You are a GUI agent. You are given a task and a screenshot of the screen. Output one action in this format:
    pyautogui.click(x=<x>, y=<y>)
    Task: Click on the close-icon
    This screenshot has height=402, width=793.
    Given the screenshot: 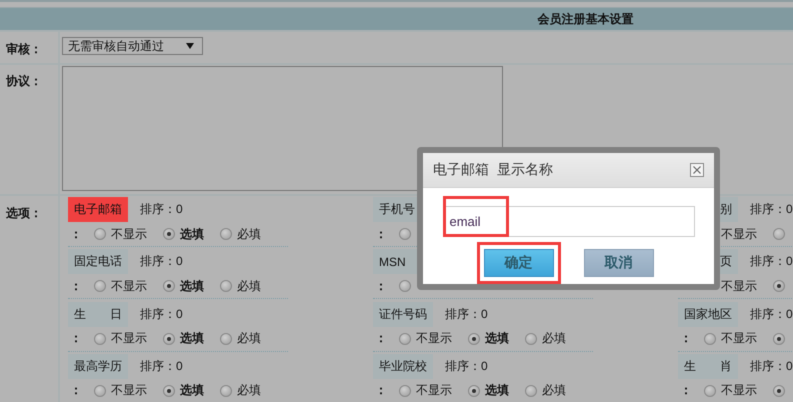 What is the action you would take?
    pyautogui.click(x=697, y=170)
    